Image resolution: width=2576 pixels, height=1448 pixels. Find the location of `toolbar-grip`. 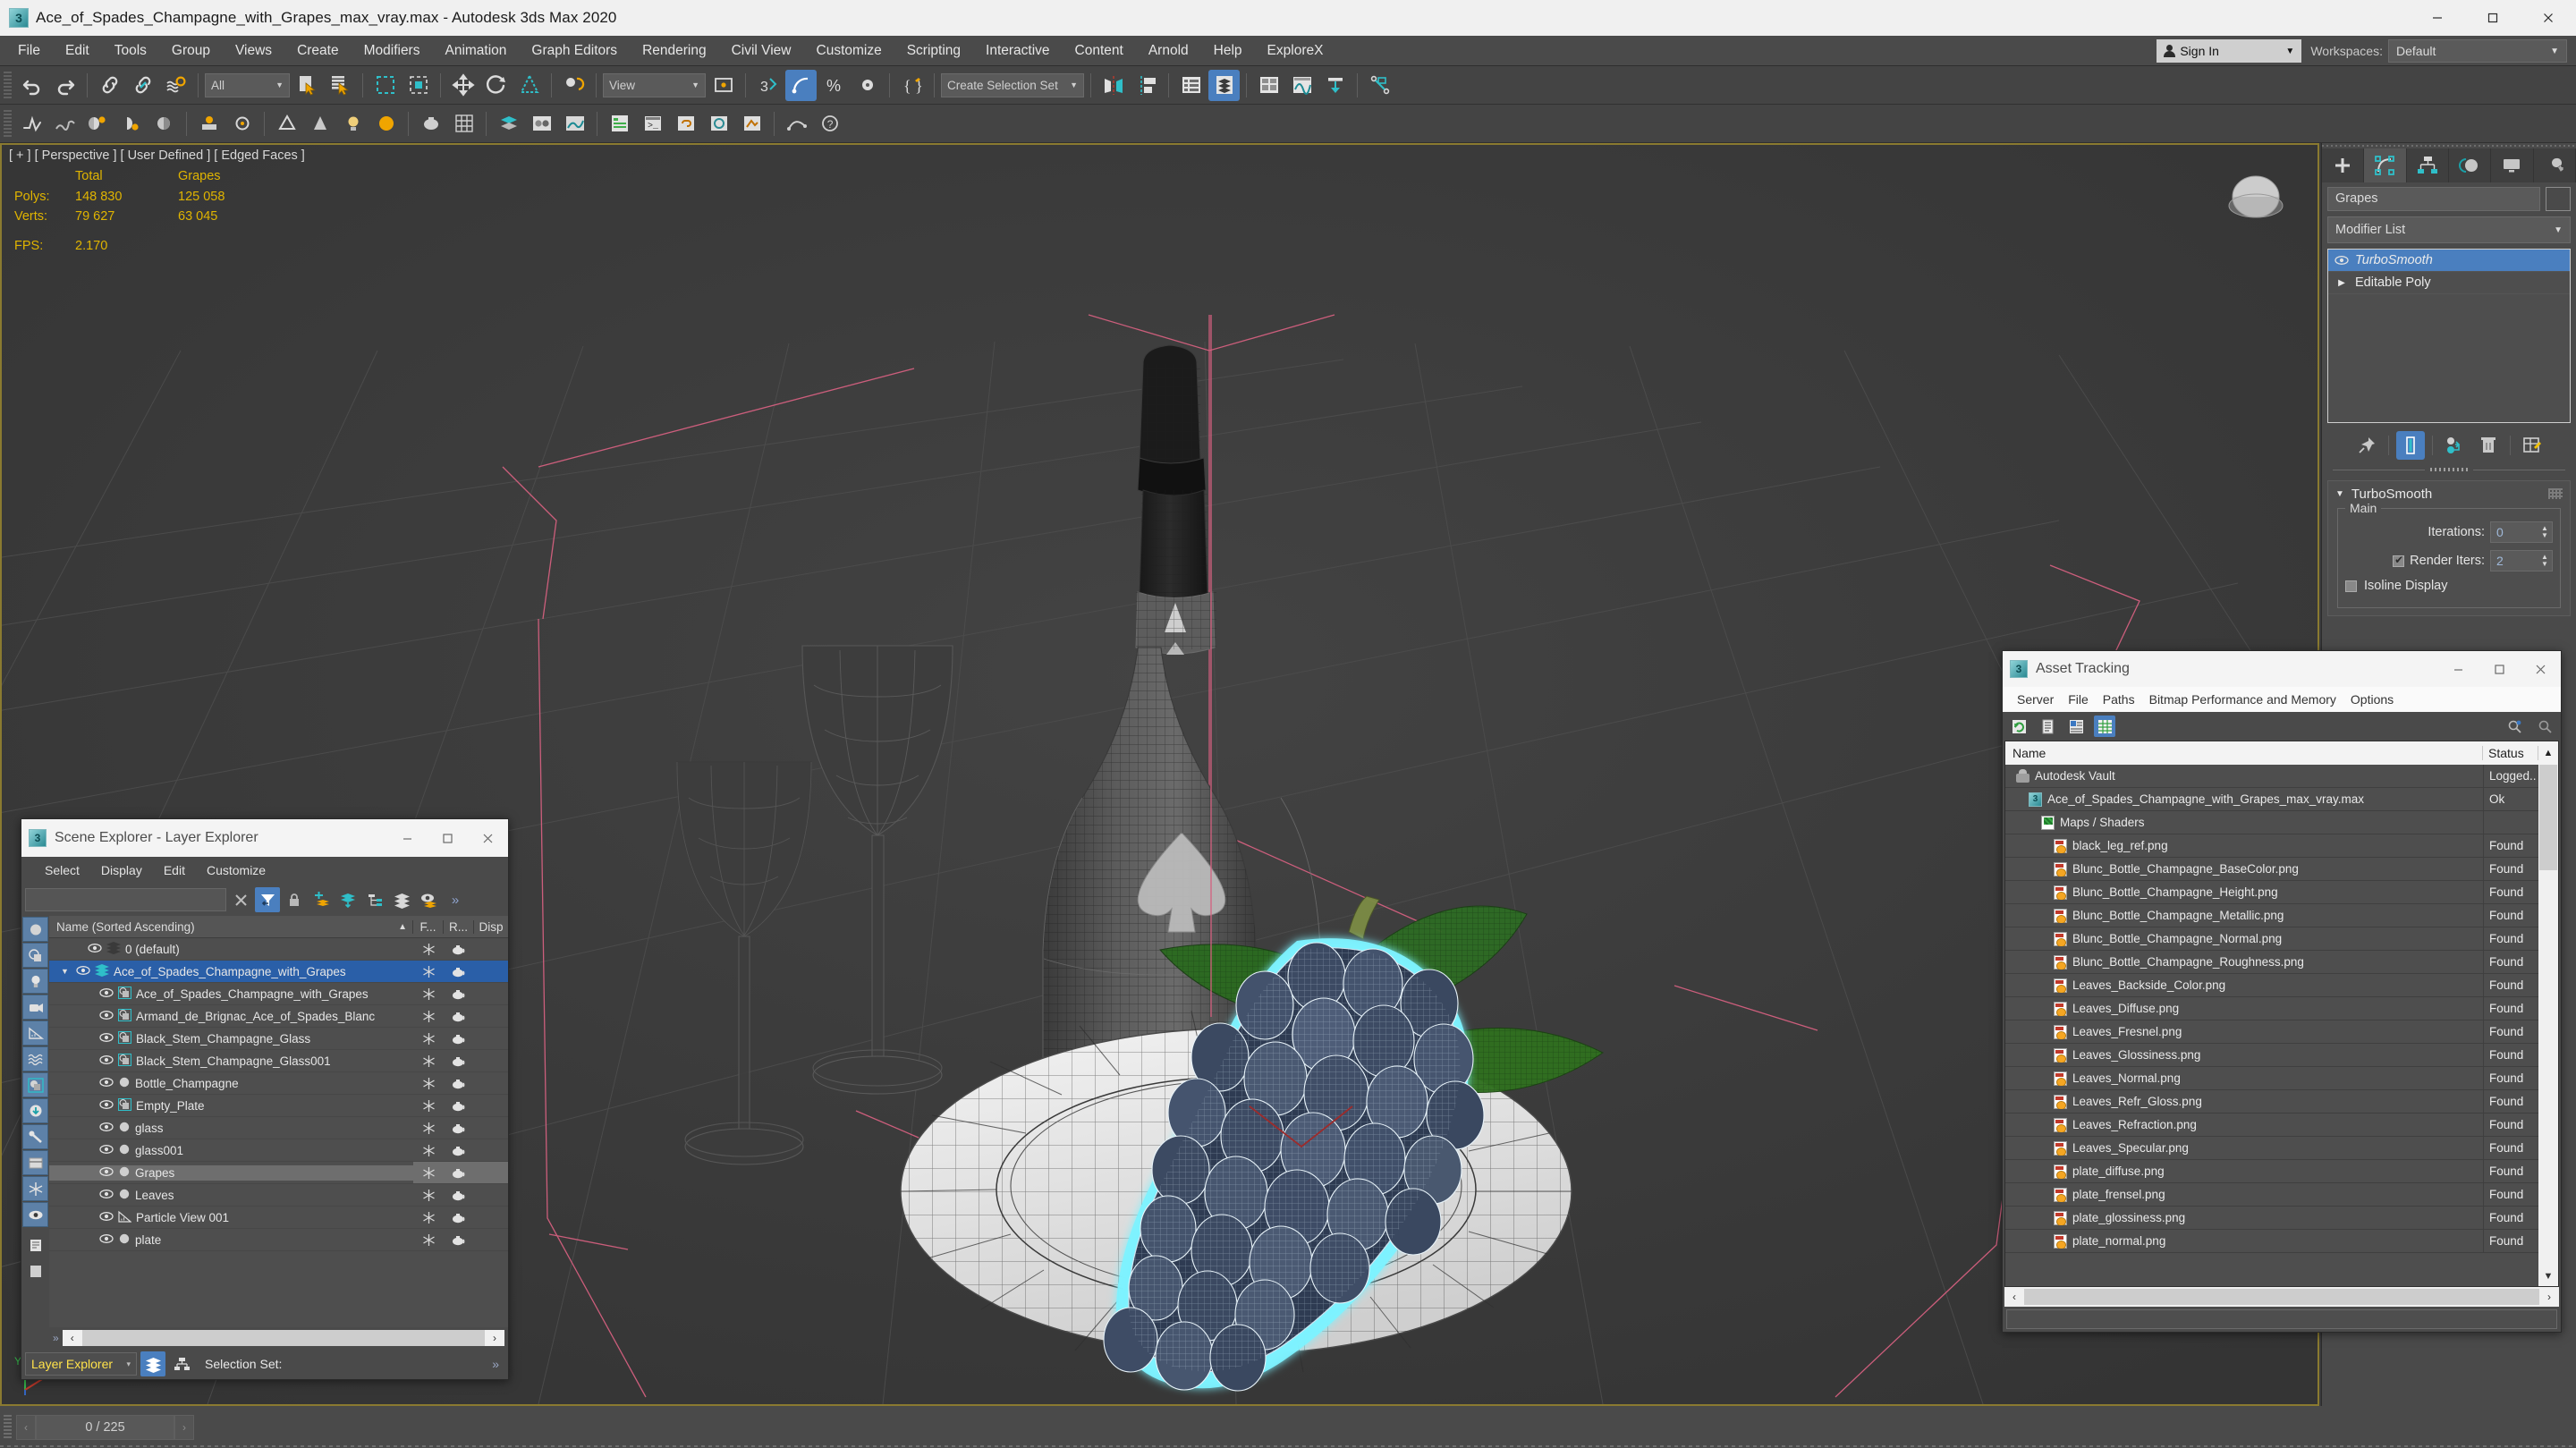

toolbar-grip is located at coordinates (8, 85).